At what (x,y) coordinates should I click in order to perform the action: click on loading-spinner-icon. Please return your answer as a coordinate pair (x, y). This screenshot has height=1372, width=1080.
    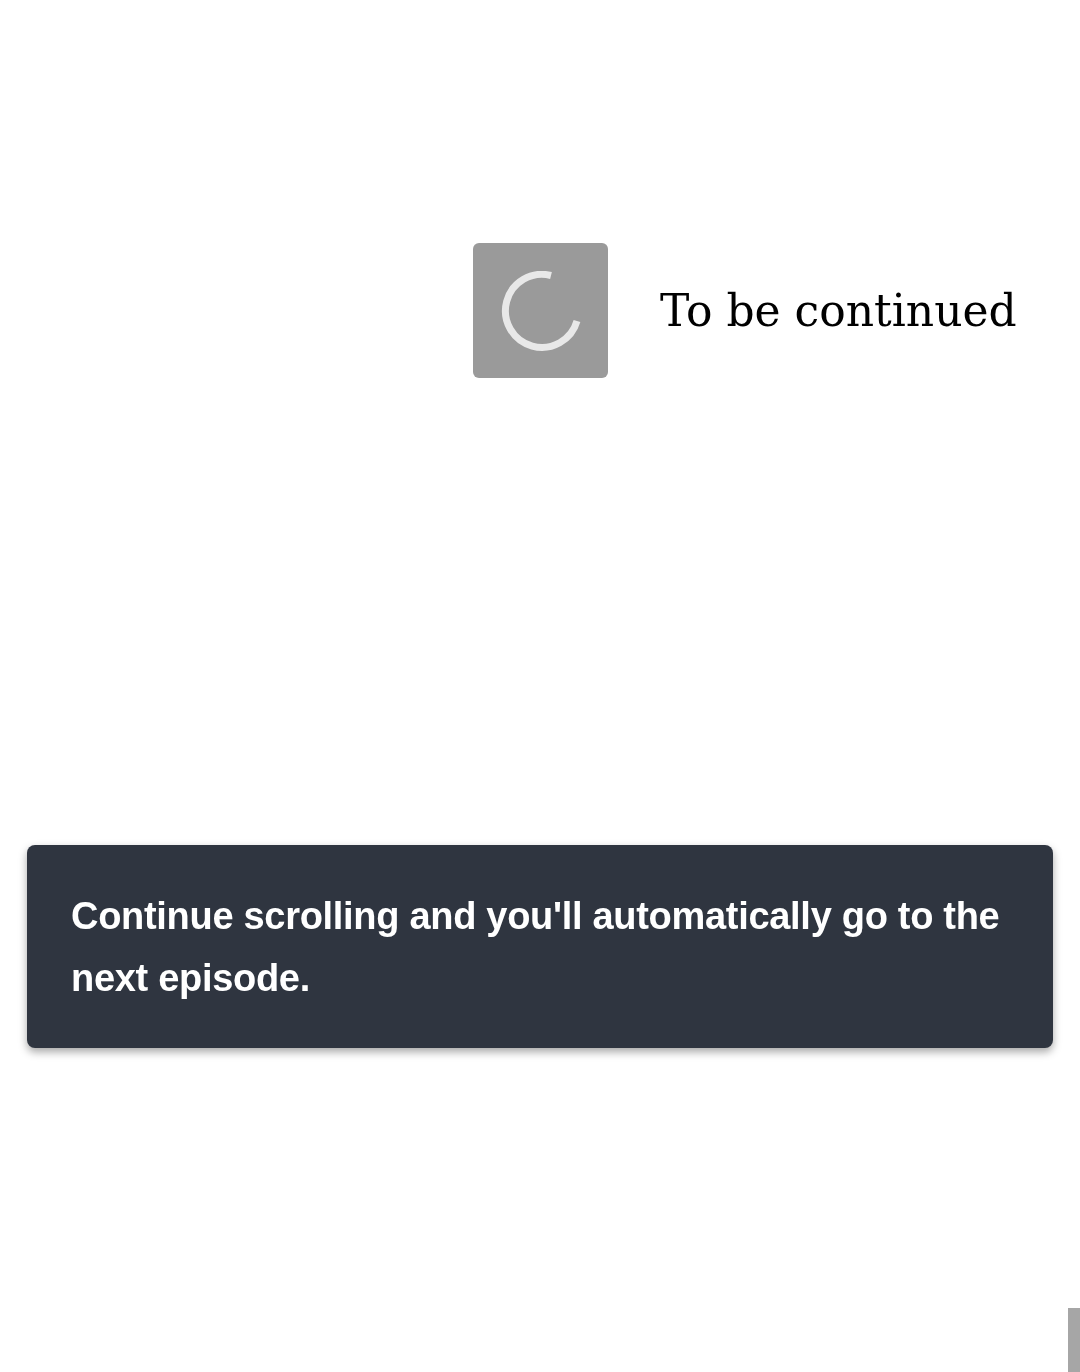
    Looking at the image, I should click on (540, 310).